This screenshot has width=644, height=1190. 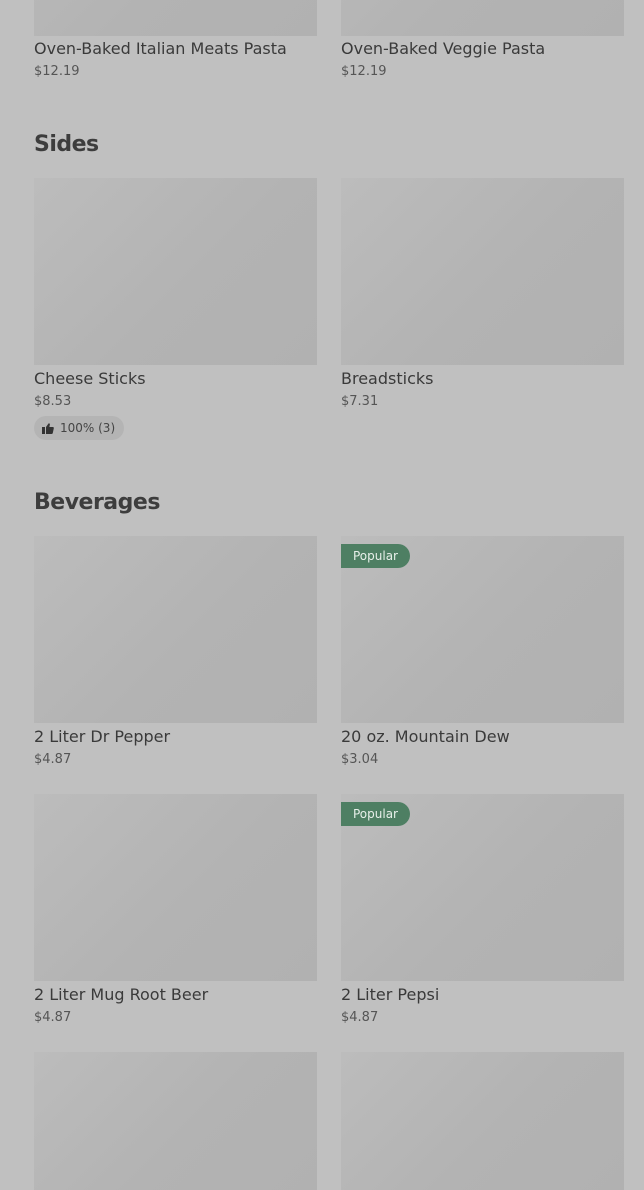 I want to click on item-name: 2 Liter Mug Root Beer, so click(x=121, y=994).